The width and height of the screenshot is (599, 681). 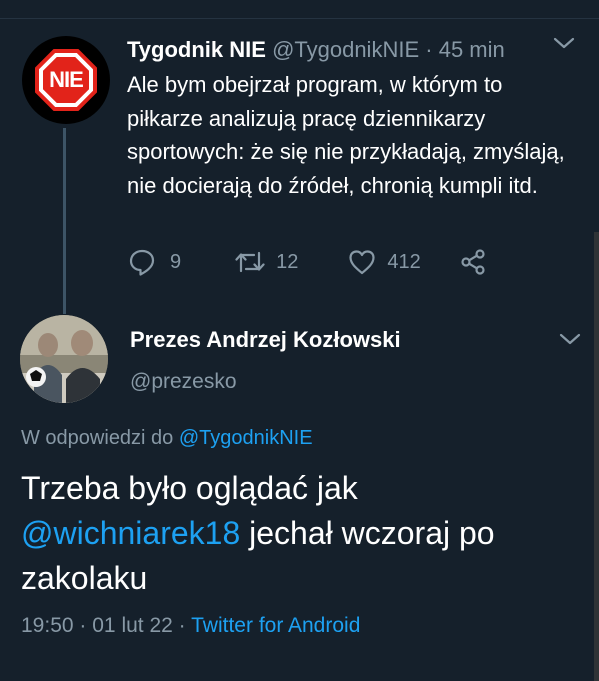 What do you see at coordinates (97, 438) in the screenshot?
I see `reply-prefix: W odpowiedzi do` at bounding box center [97, 438].